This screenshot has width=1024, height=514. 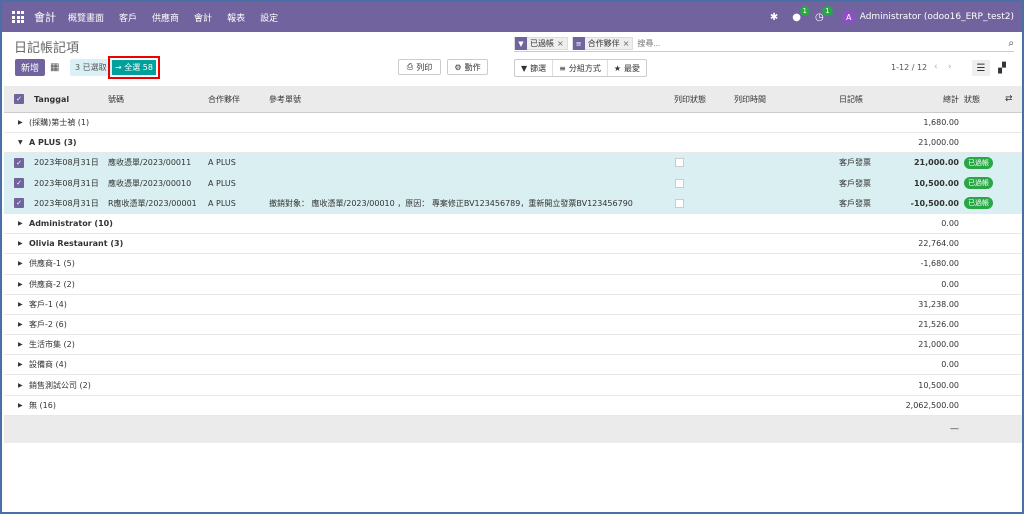 What do you see at coordinates (513, 244) in the screenshot?
I see `group-row: ▶ Olivia Restaurant (3) 22,764.00` at bounding box center [513, 244].